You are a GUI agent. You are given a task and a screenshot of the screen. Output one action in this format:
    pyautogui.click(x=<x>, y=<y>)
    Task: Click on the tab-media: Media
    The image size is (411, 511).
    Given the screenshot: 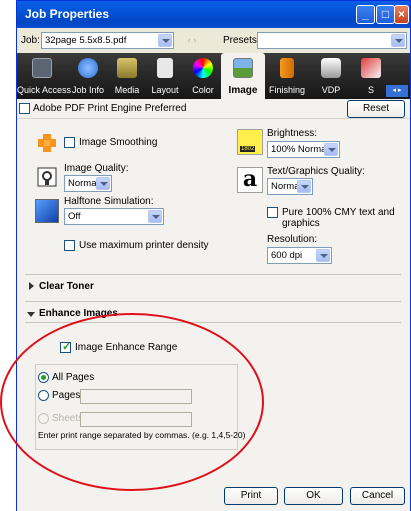 What is the action you would take?
    pyautogui.click(x=127, y=76)
    